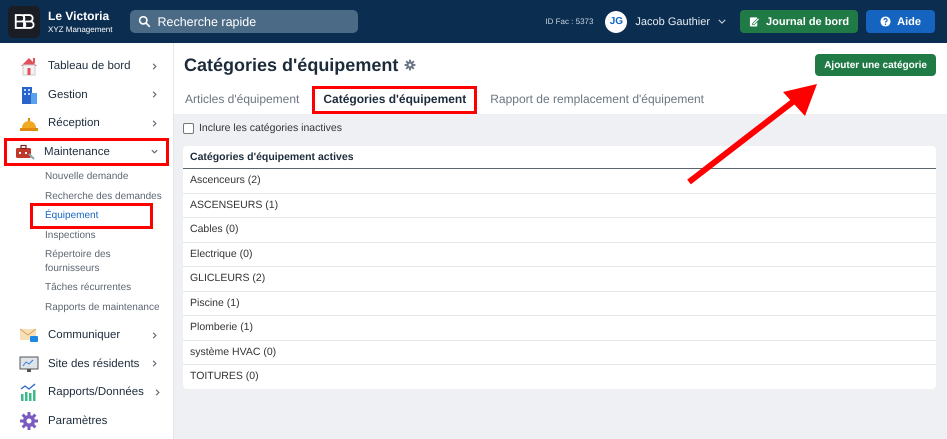  I want to click on sidebar-subitem: Rapports de maintenance, so click(105, 307).